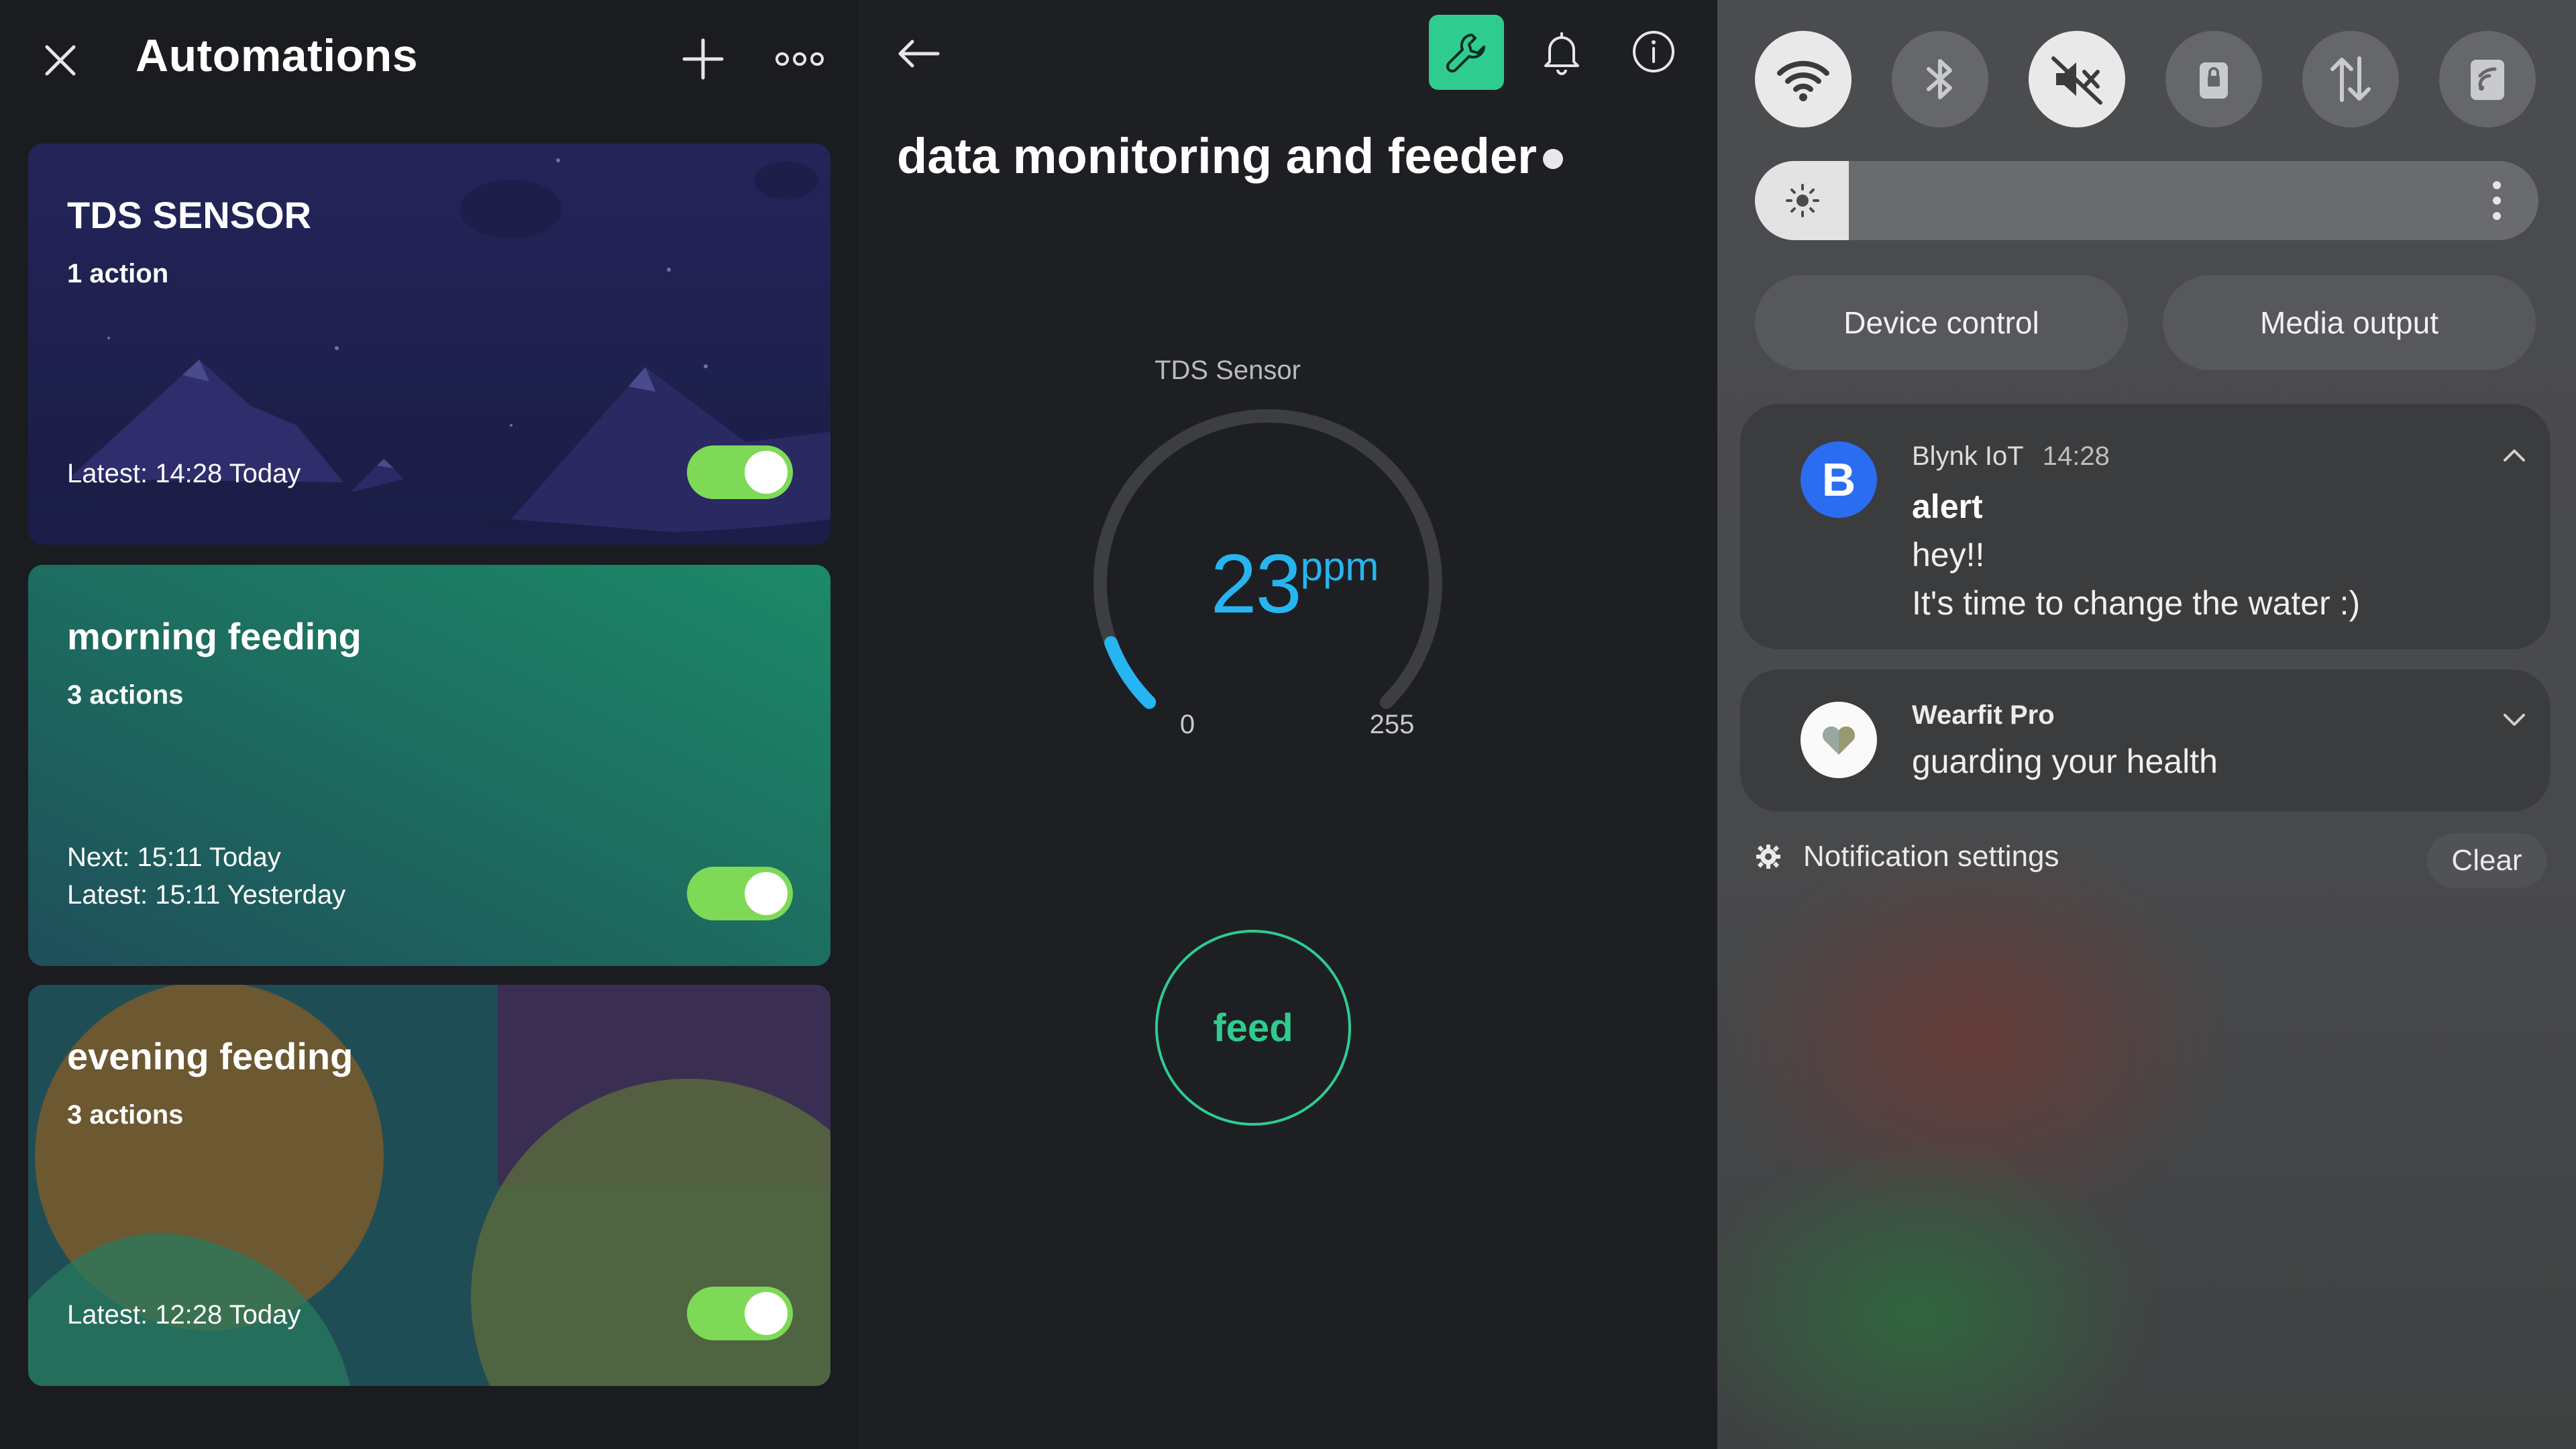  I want to click on latest-run-time: Latest: 15:11 Yesterday, so click(206, 895).